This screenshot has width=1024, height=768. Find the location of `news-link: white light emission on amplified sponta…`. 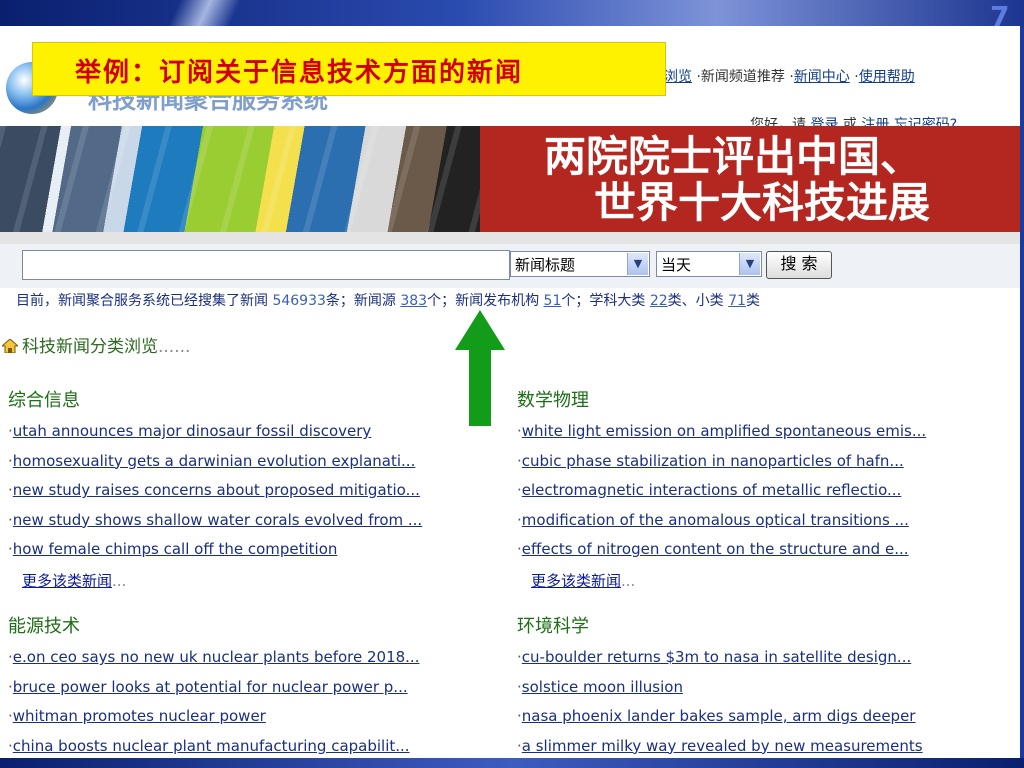

news-link: white light emission on amplified sponta… is located at coordinates (724, 431).